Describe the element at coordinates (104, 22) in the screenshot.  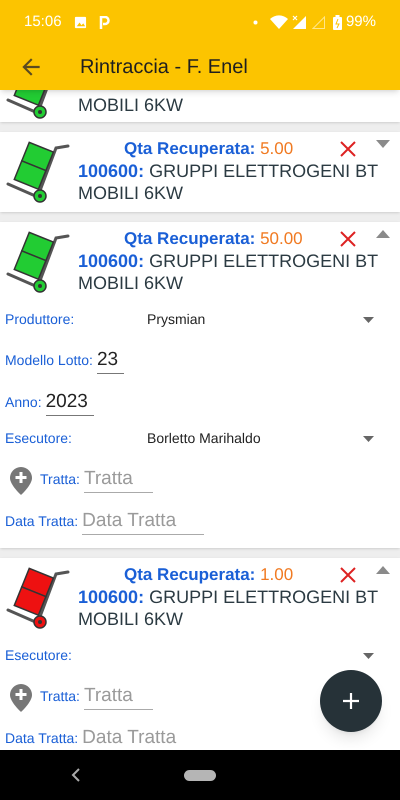
I see `parking-icon` at that location.